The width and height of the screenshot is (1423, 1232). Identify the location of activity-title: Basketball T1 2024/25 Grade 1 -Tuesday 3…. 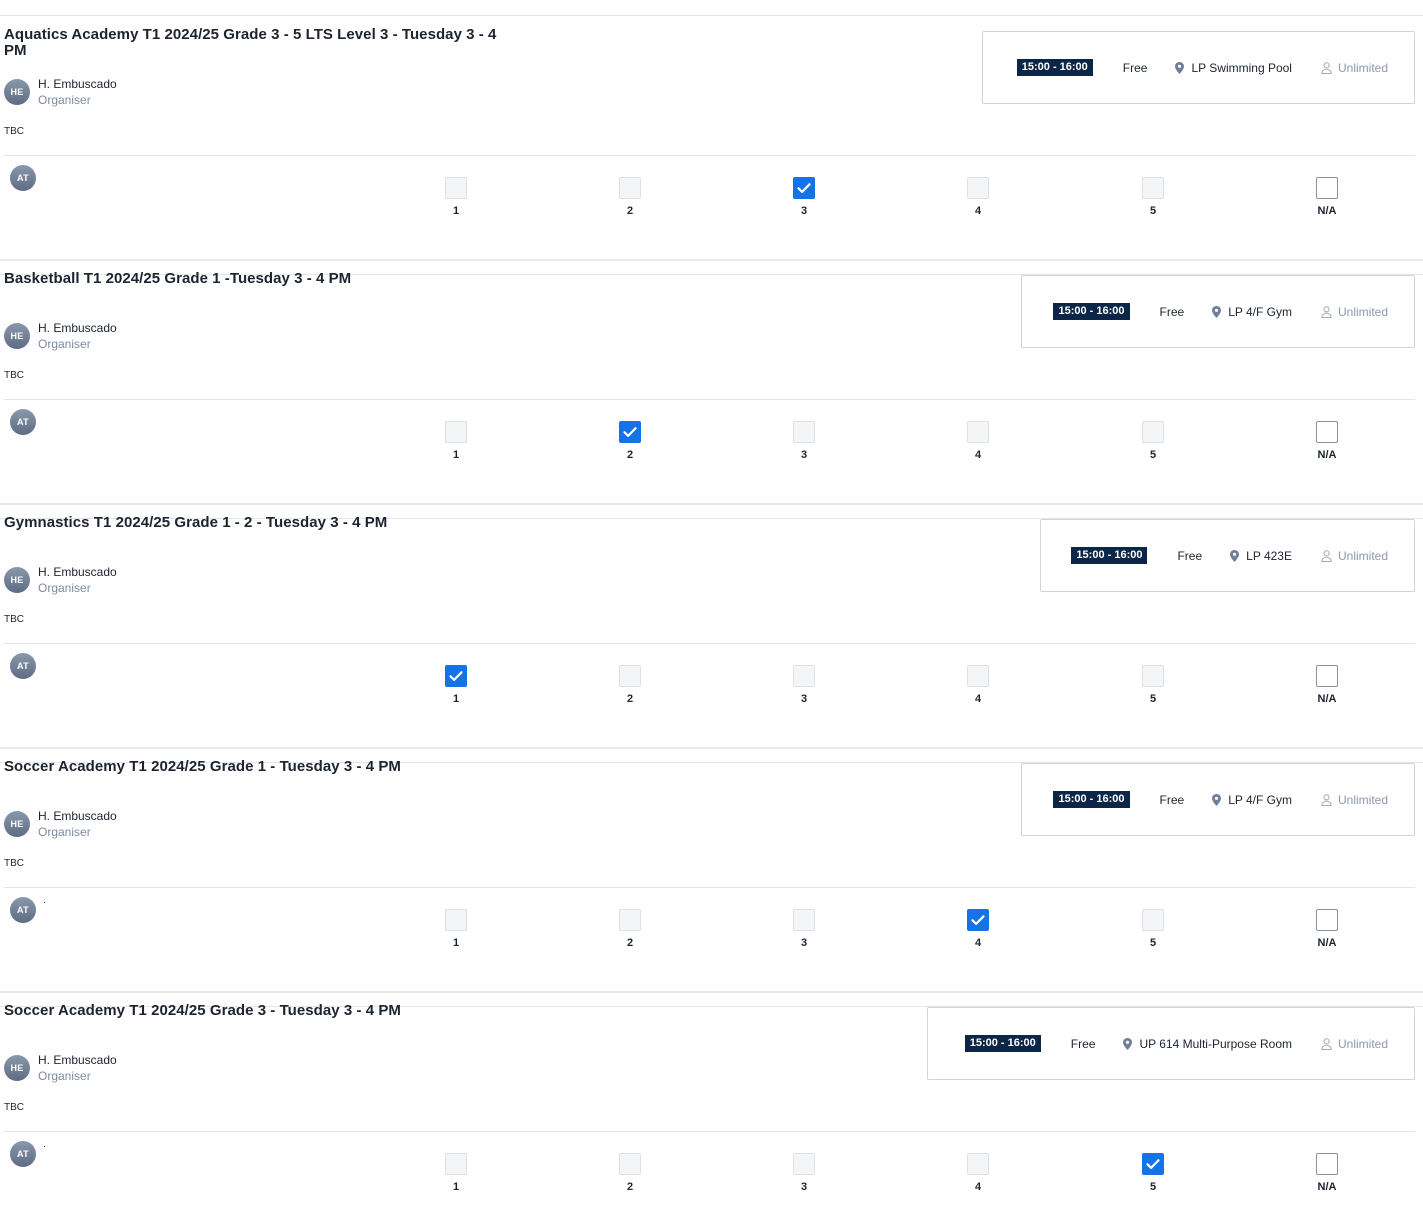
(354, 279).